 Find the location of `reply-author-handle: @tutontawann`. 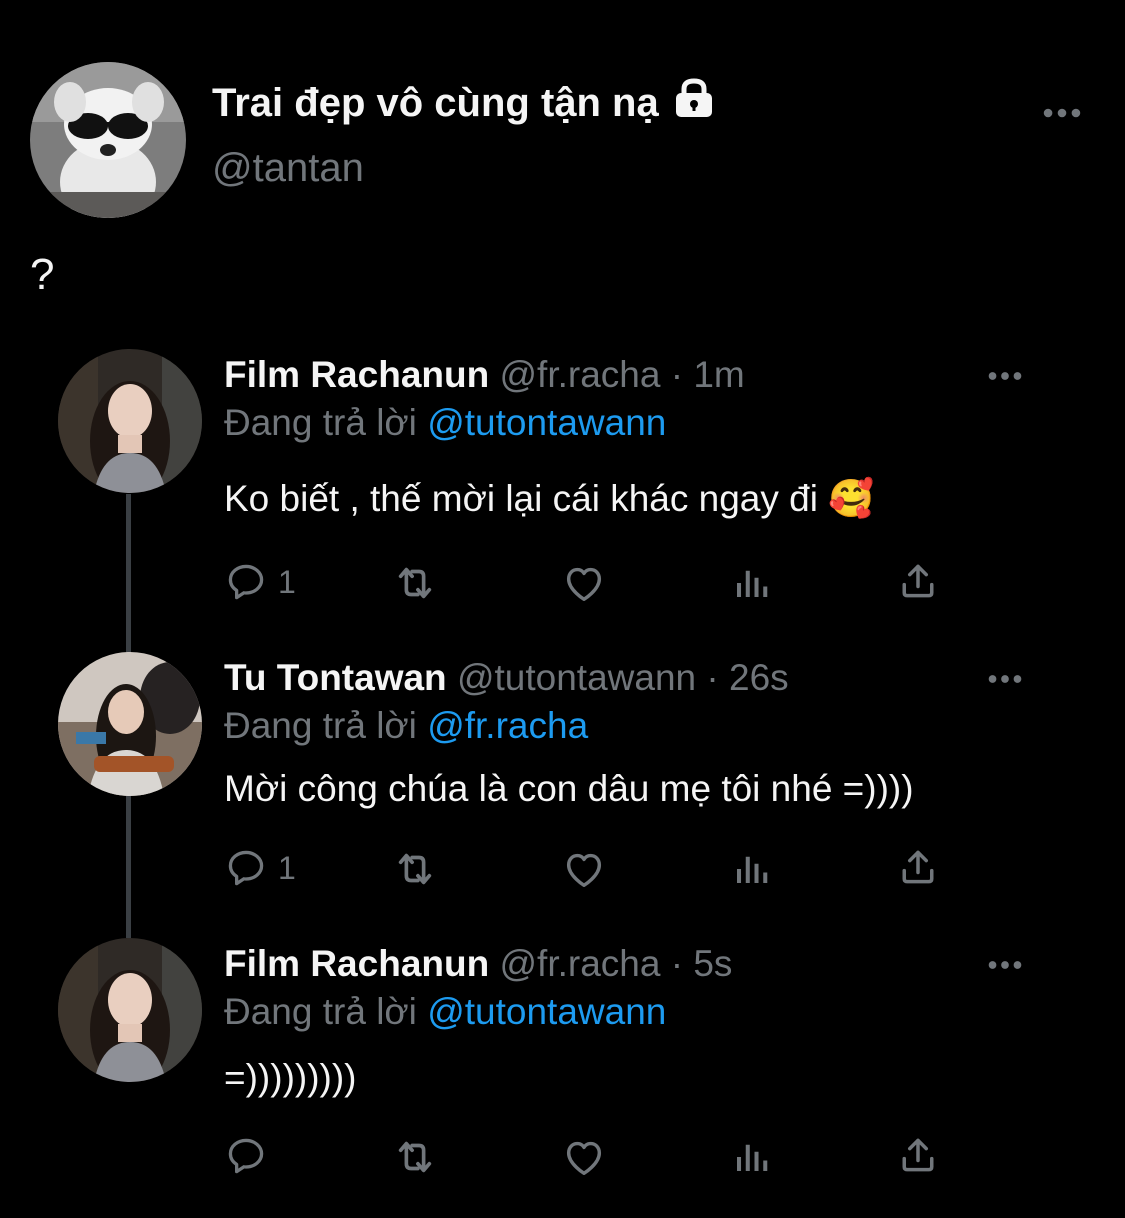

reply-author-handle: @tutontawann is located at coordinates (576, 677).